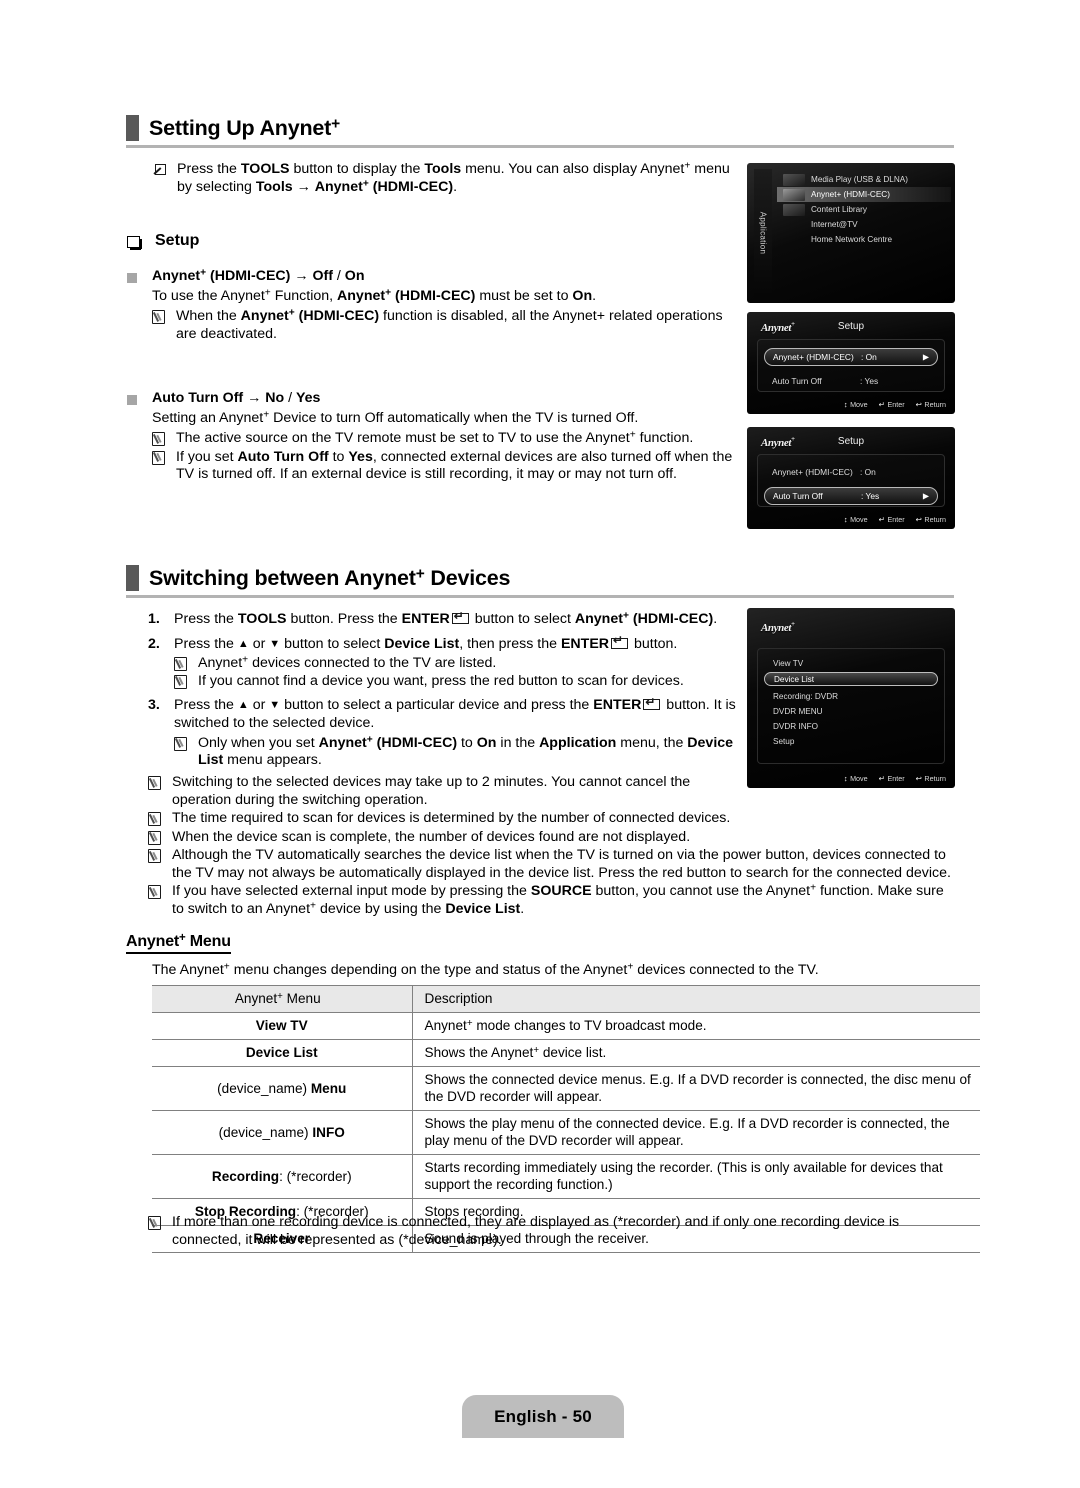  Describe the element at coordinates (851, 711) in the screenshot. I see `anynet-menu-item: DVDR MENU` at that location.